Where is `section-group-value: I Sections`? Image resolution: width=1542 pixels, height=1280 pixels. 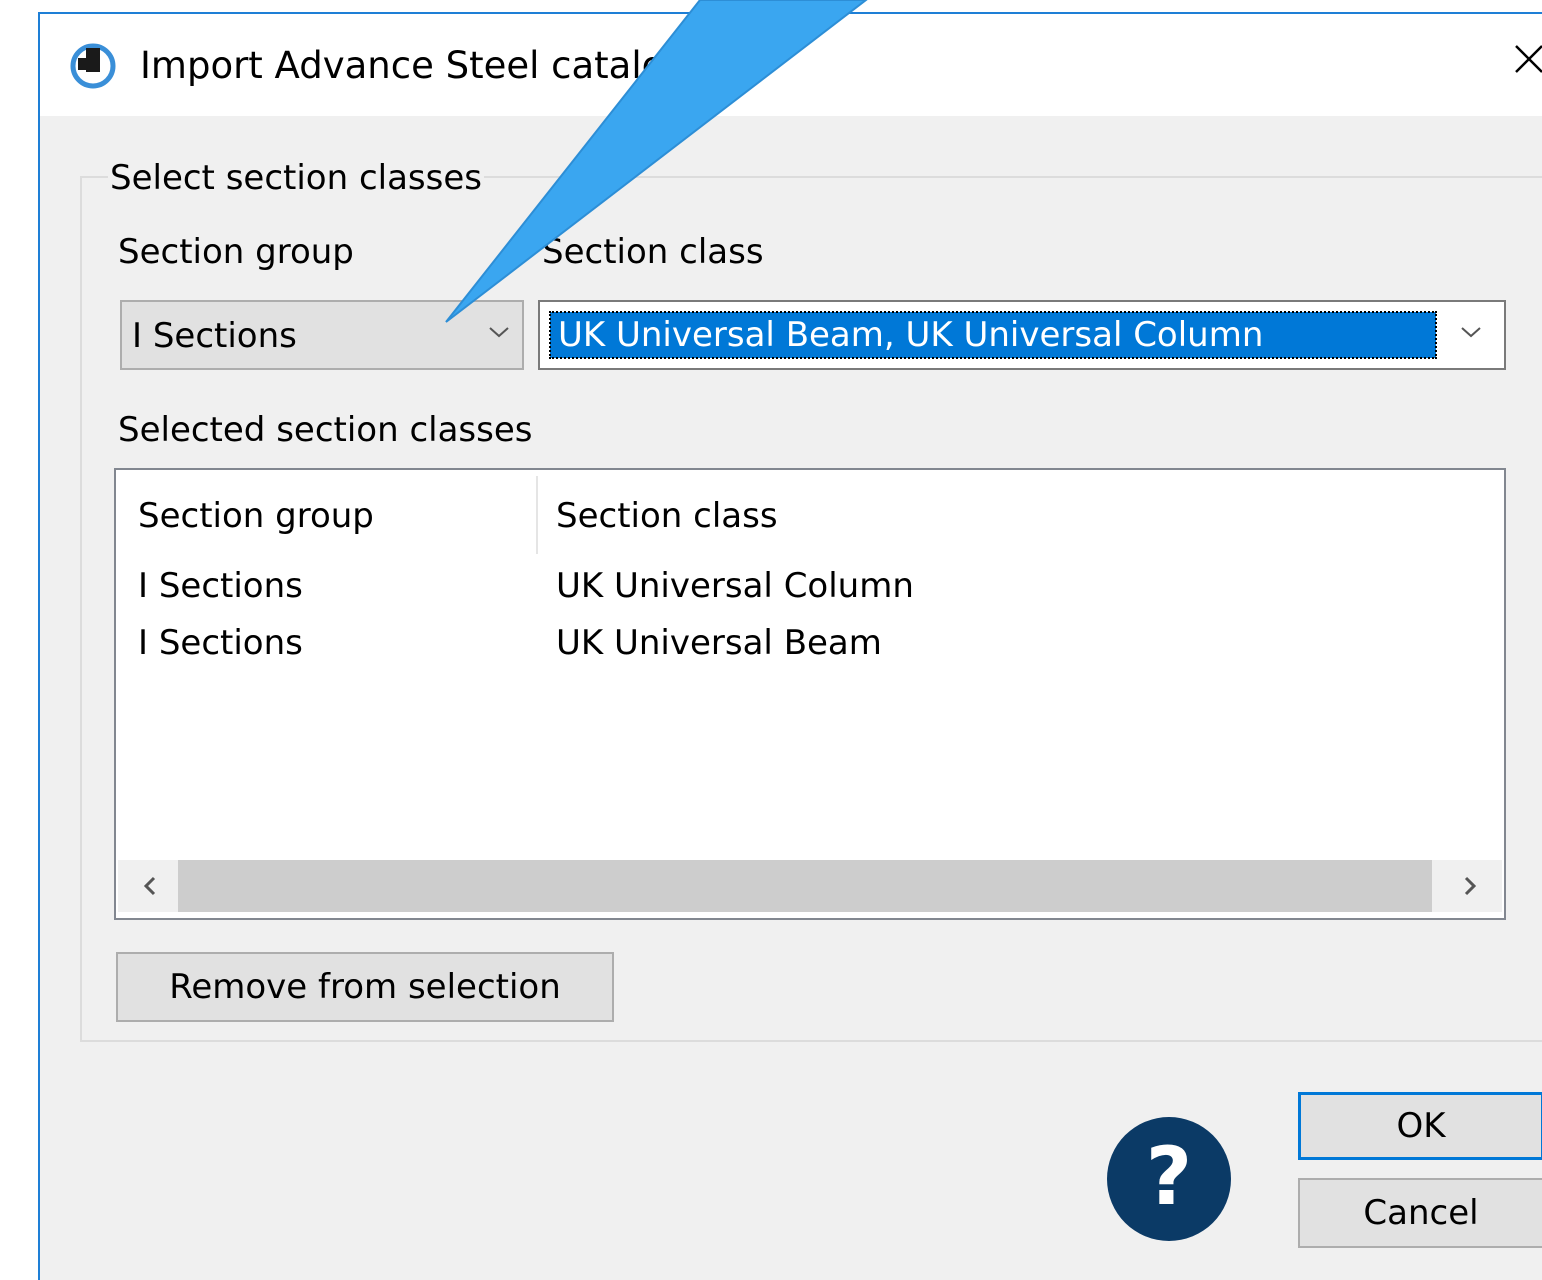 section-group-value: I Sections is located at coordinates (214, 336).